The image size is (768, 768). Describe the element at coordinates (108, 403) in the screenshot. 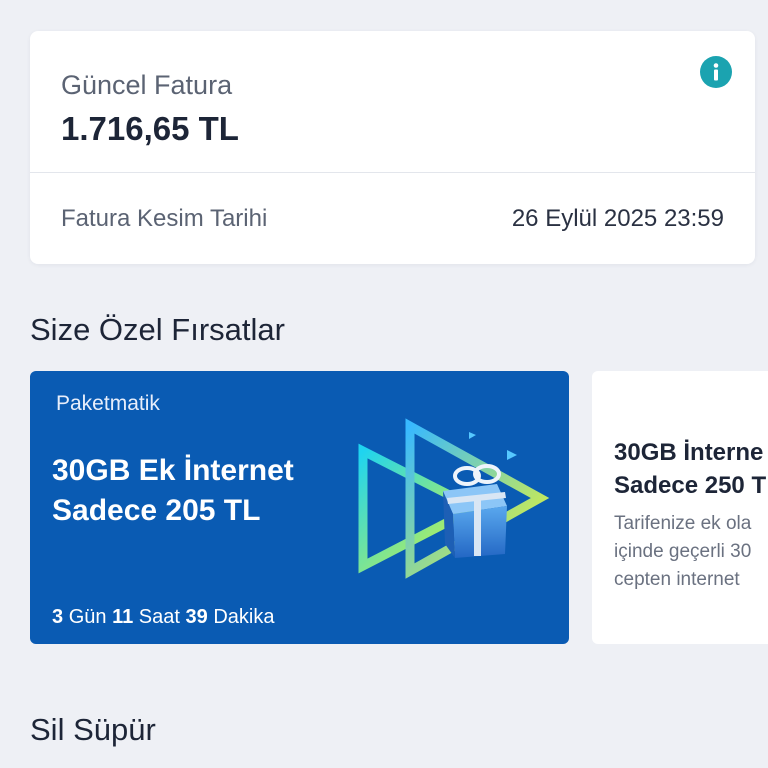

I see `offer-tag: Paketmatik` at that location.